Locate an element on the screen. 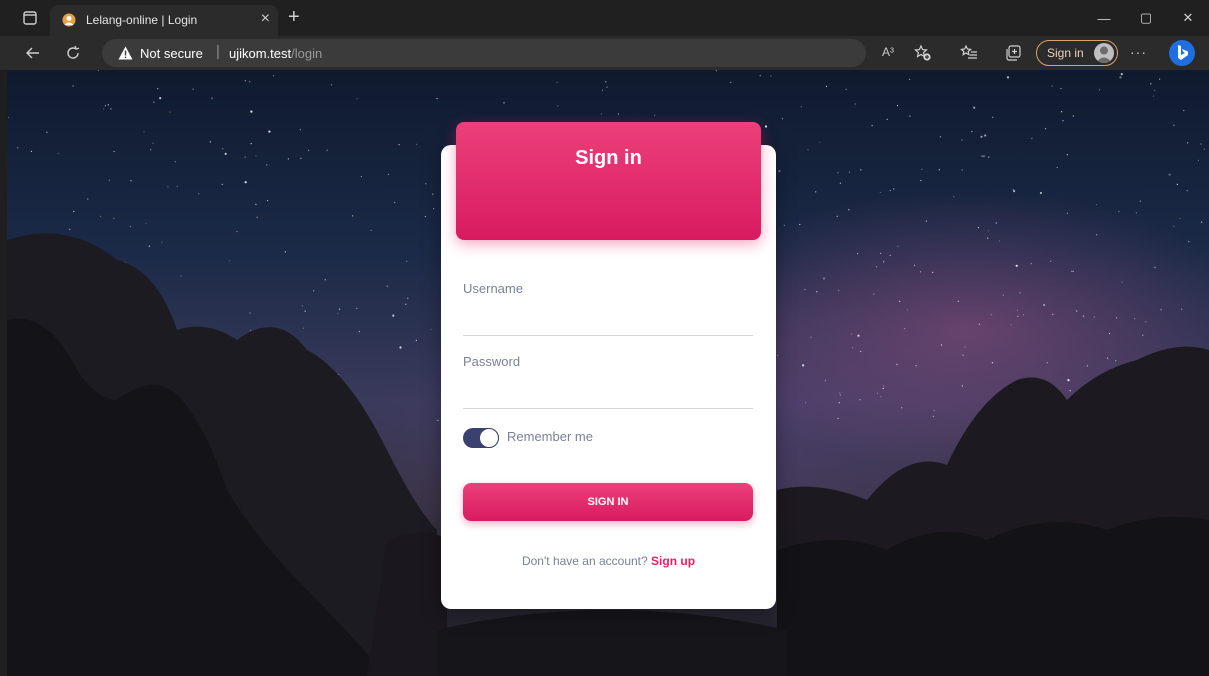 The height and width of the screenshot is (676, 1209). favorite-star-add-icon is located at coordinates (923, 53).